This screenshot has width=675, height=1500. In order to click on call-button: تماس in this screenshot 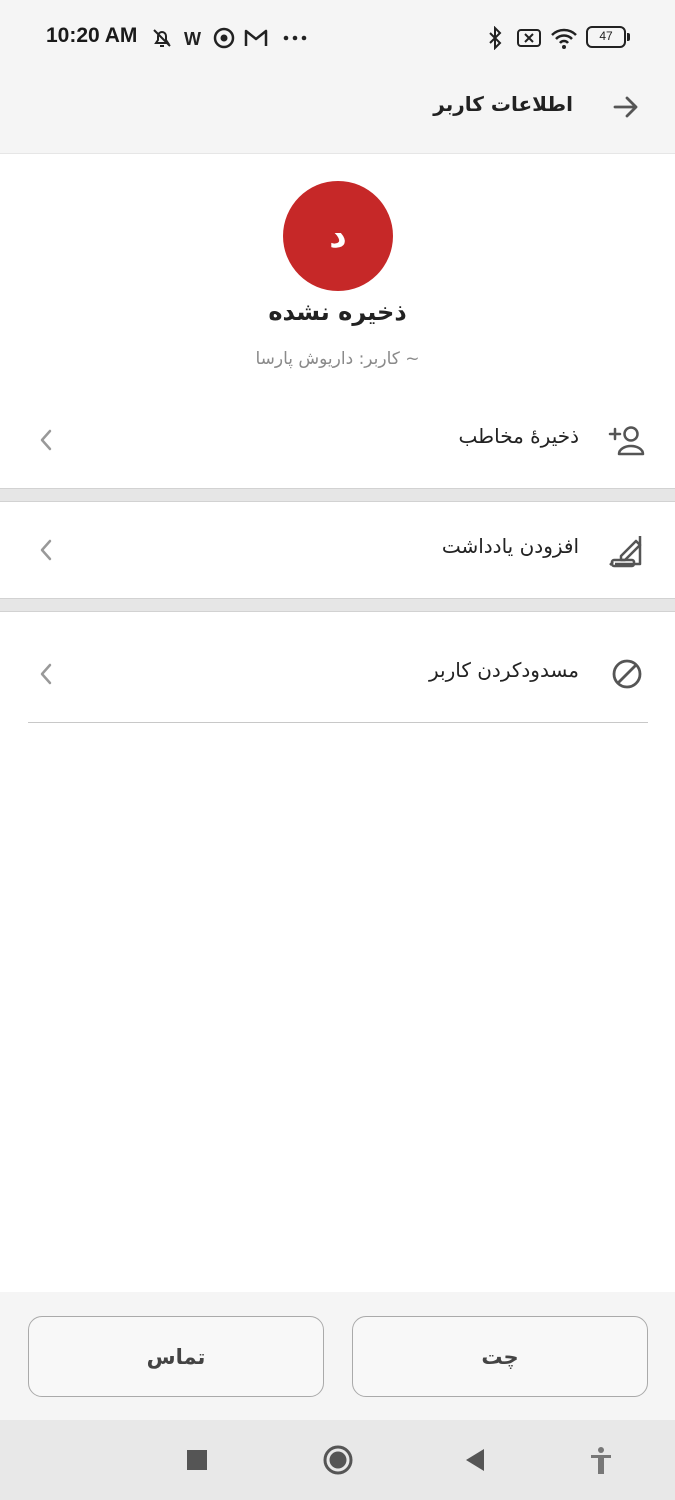, I will do `click(176, 1356)`.